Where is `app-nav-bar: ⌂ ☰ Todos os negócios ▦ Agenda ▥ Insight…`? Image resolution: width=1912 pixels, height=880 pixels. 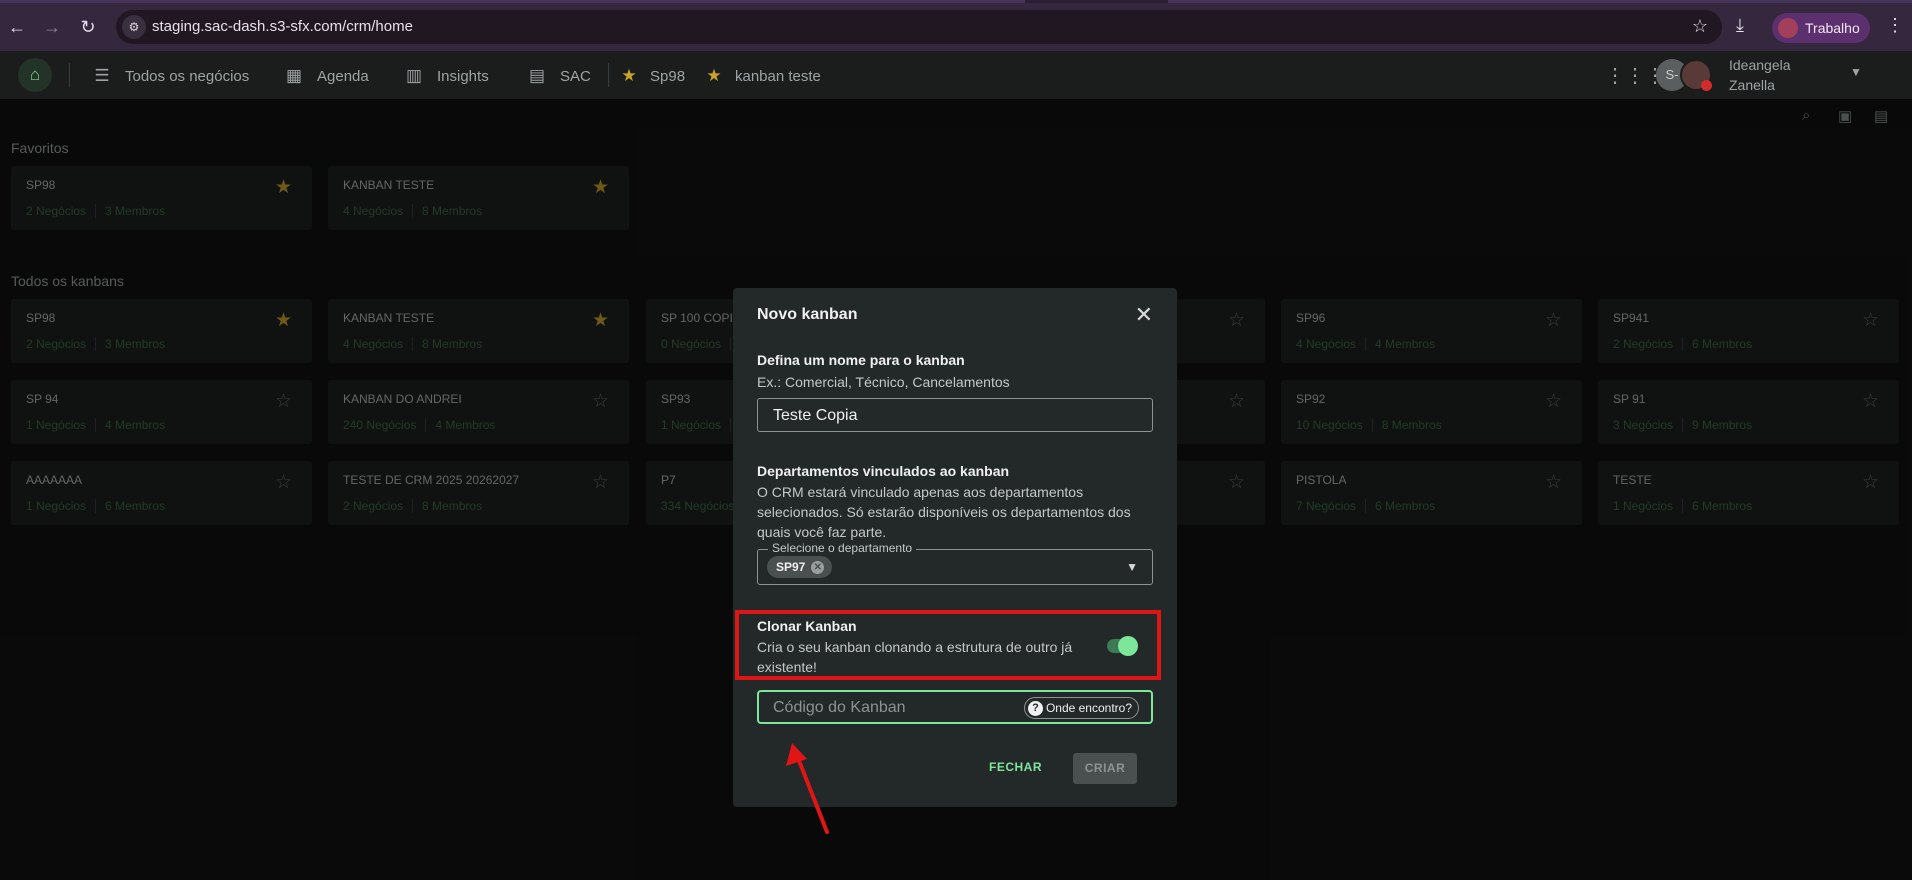 app-nav-bar: ⌂ ☰ Todos os negócios ▦ Agenda ▥ Insight… is located at coordinates (956, 75).